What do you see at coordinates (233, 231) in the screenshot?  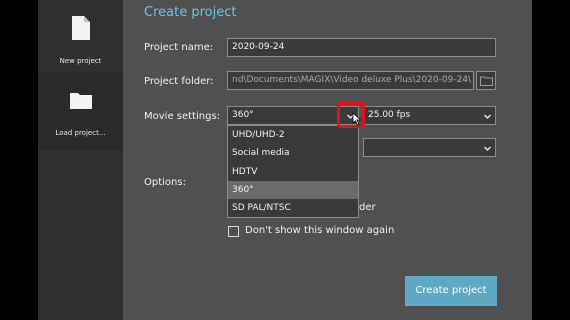 I see `dont-show-checkbox` at bounding box center [233, 231].